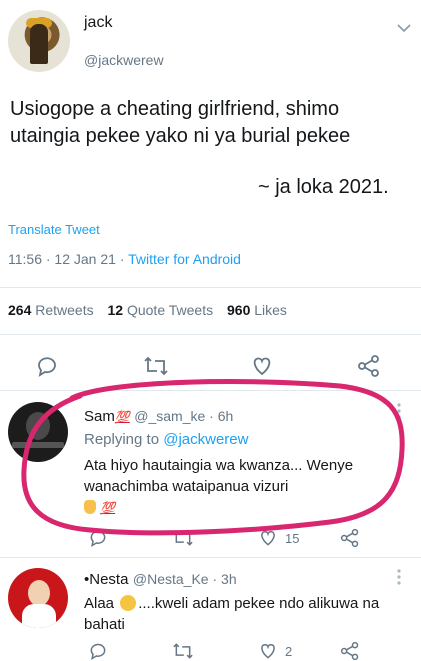 This screenshot has height=661, width=421. What do you see at coordinates (184, 259) in the screenshot?
I see `tweet-source-link: Twitter for Android` at bounding box center [184, 259].